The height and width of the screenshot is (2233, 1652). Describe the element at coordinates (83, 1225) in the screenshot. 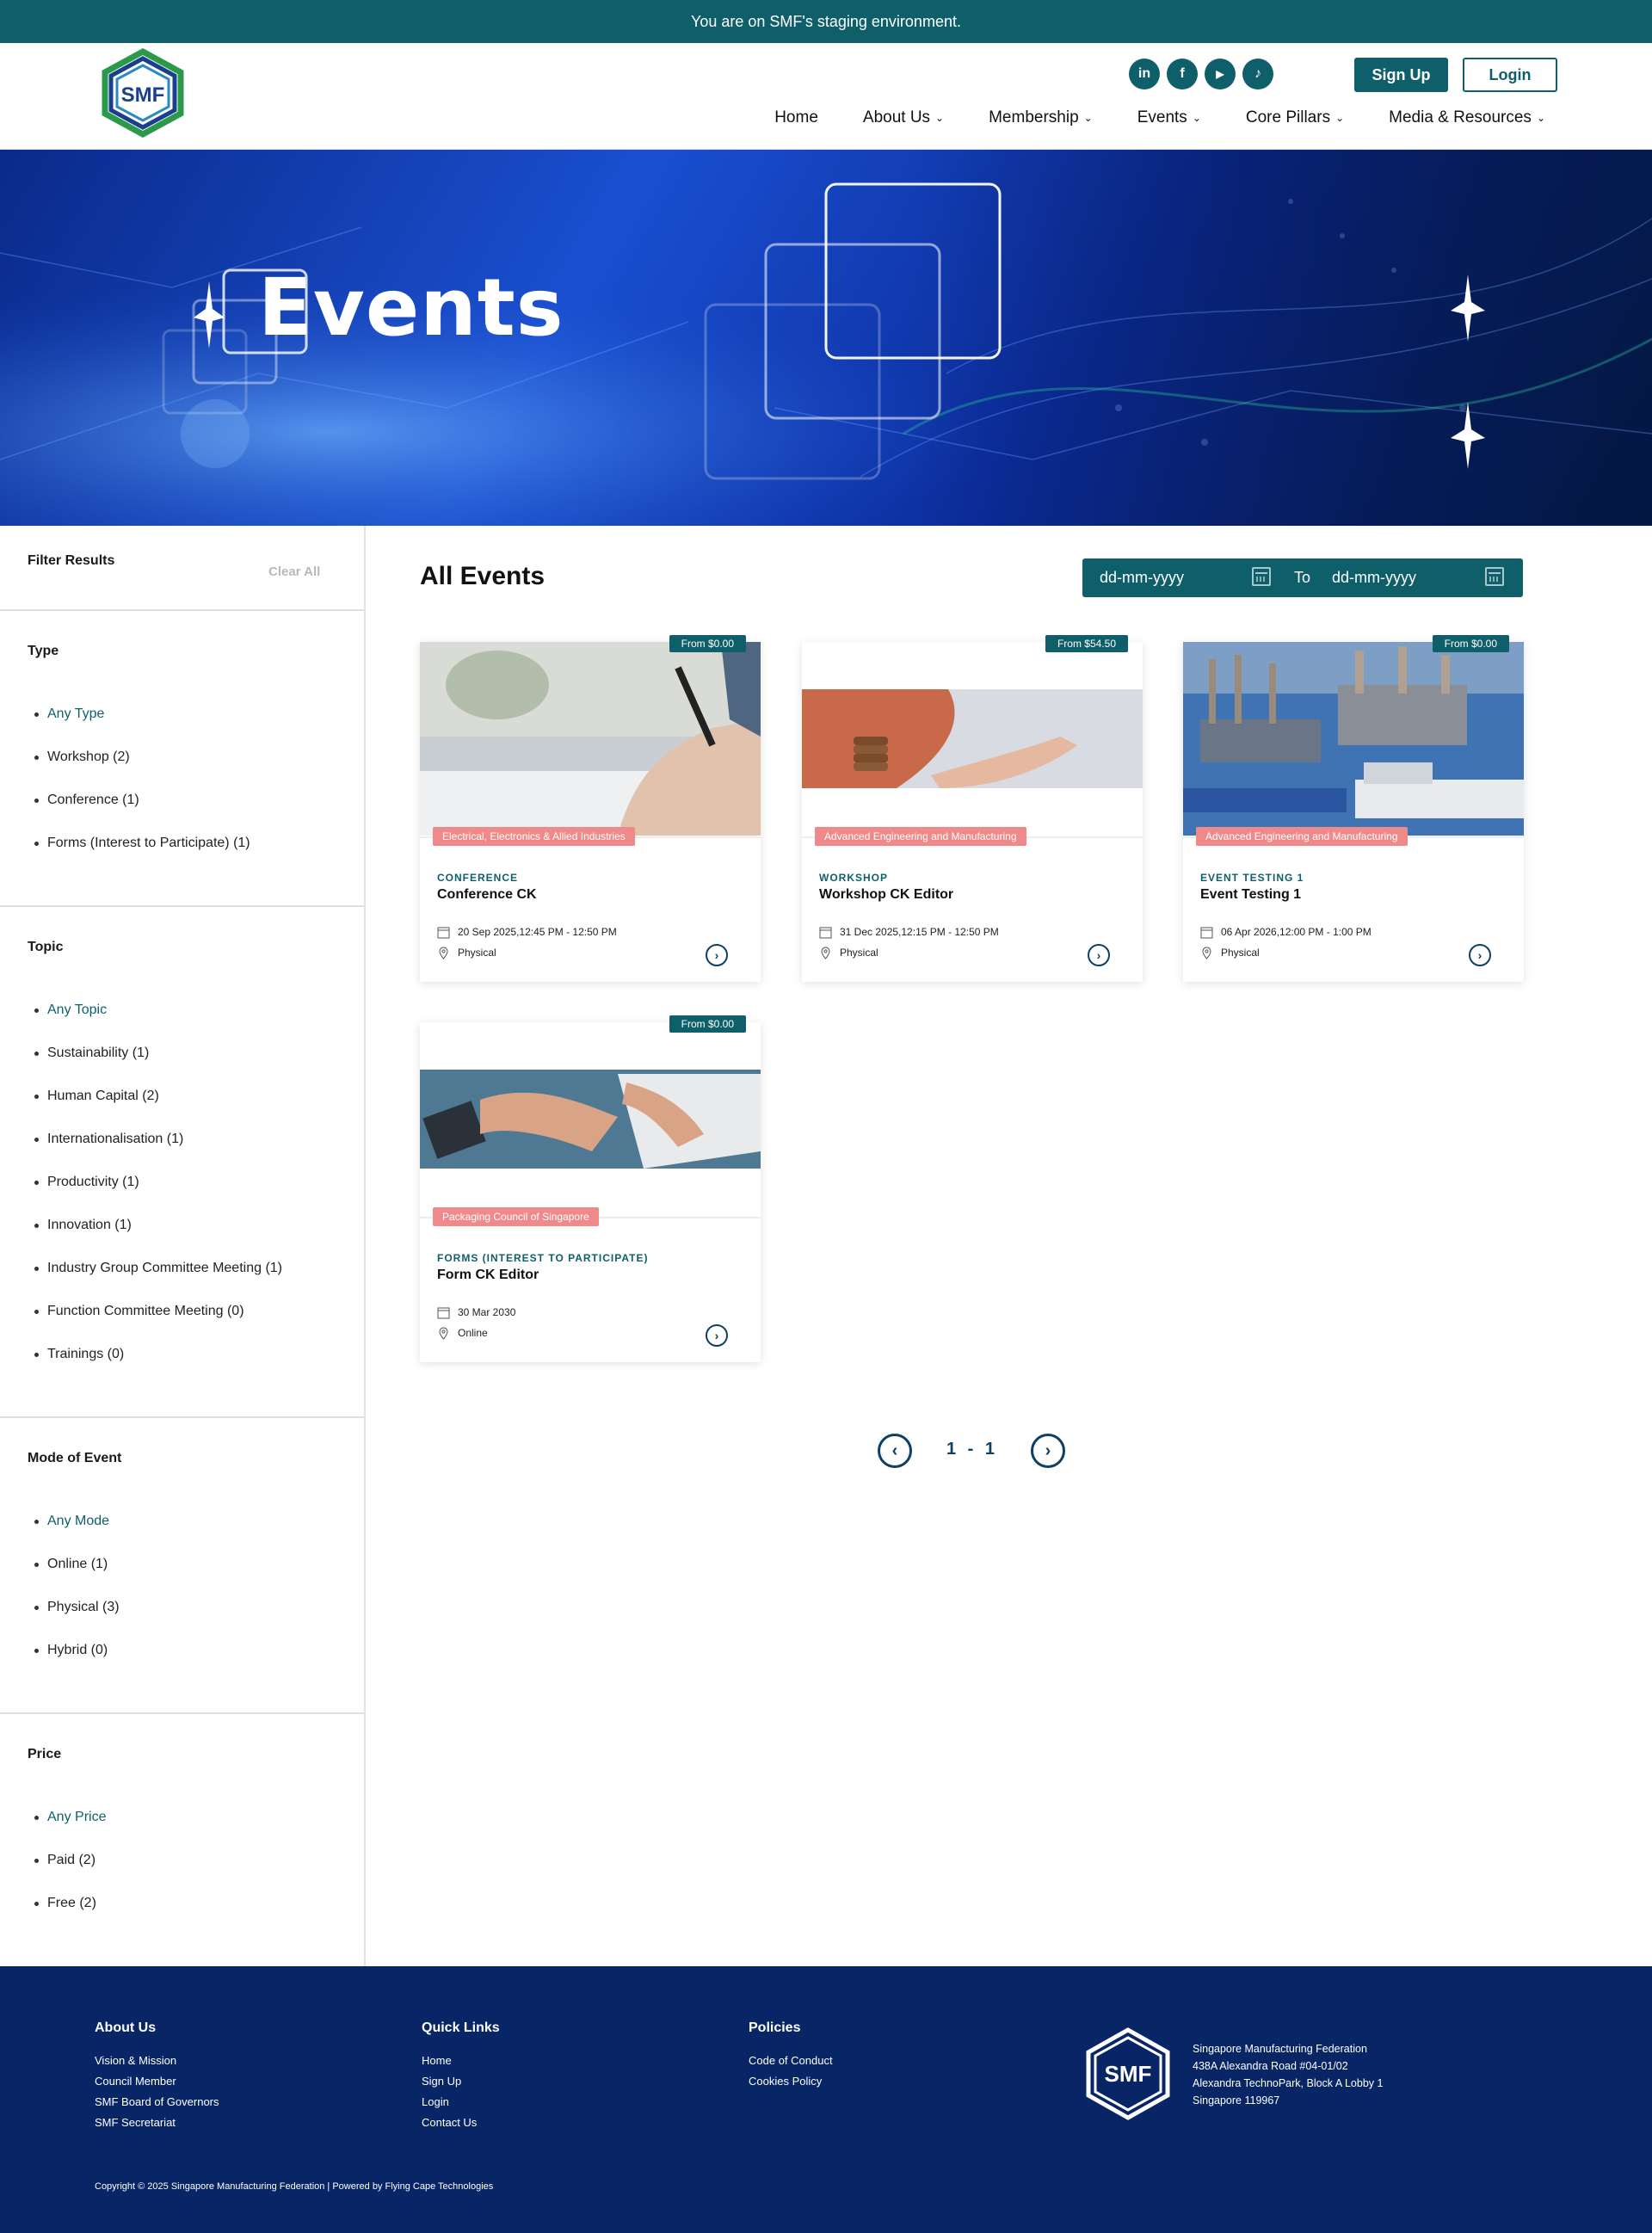

I see `filter-option: Innovation (1)` at that location.